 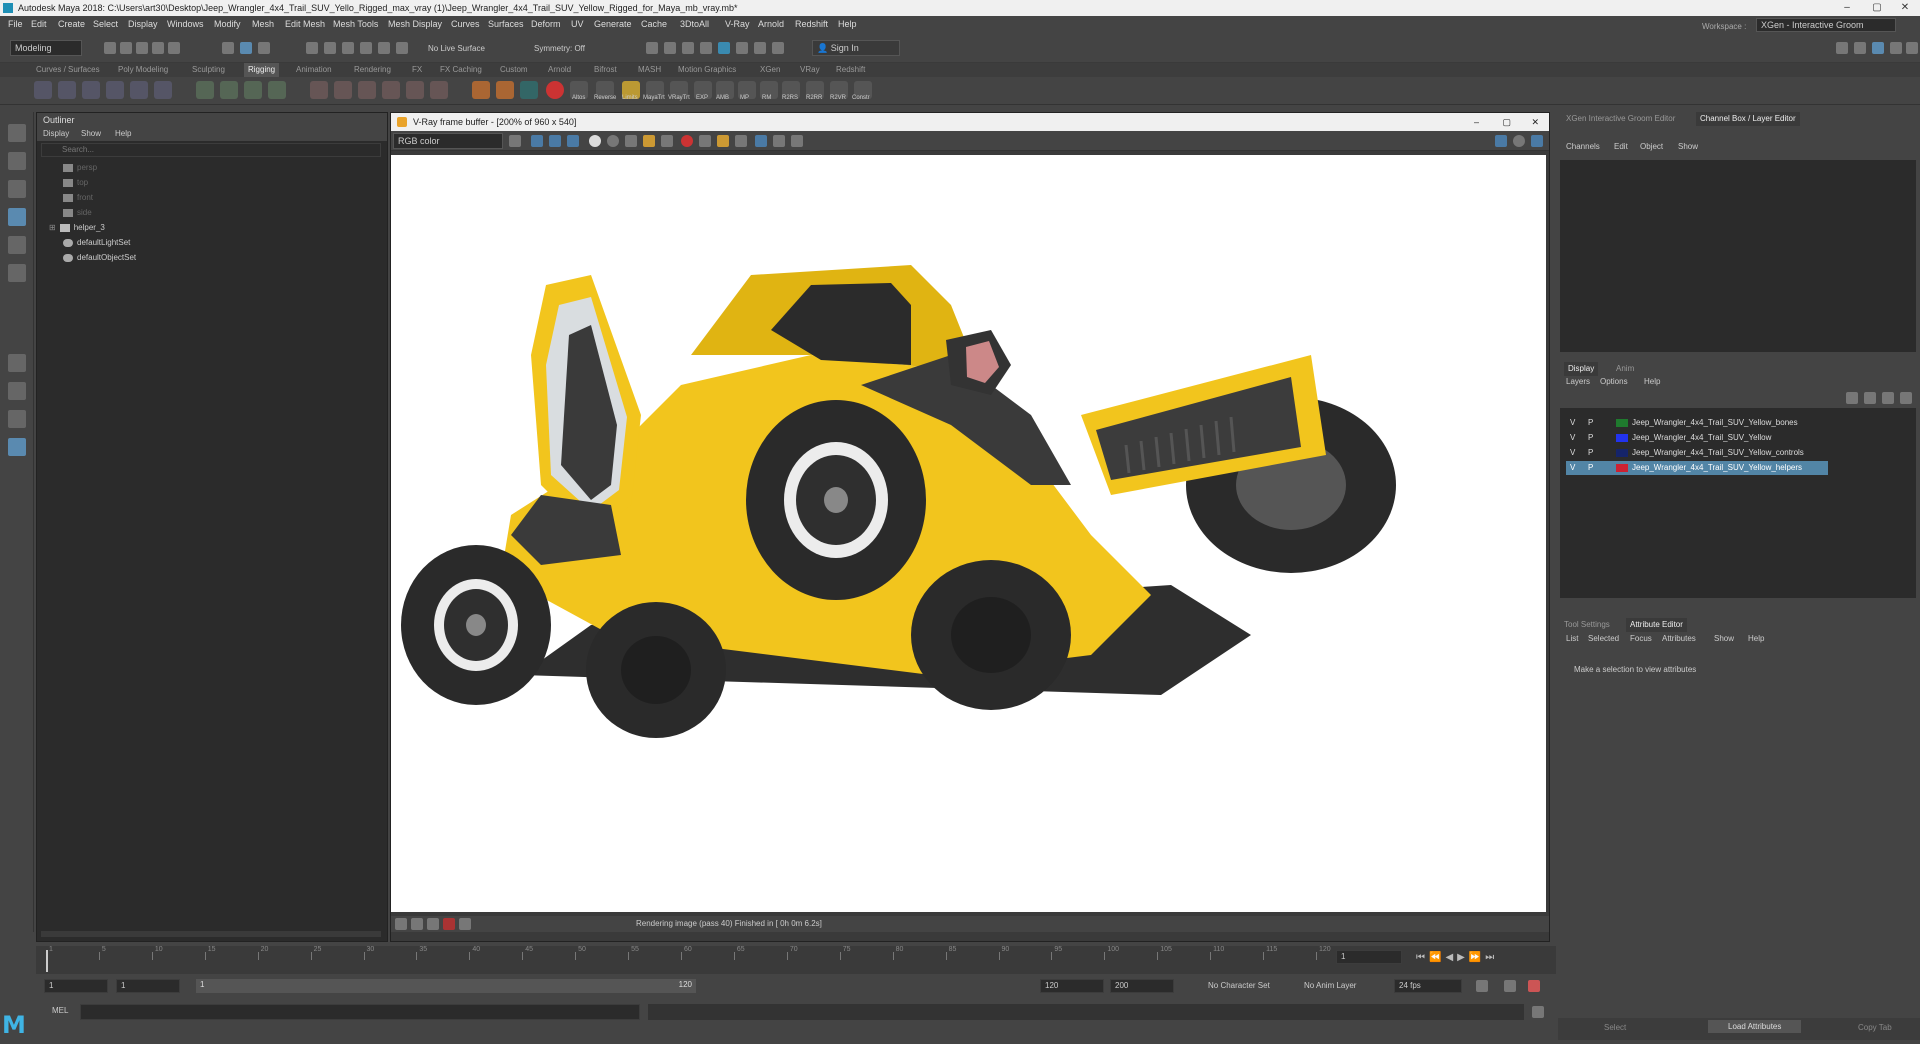 What do you see at coordinates (227, 24) in the screenshot?
I see `menu-modify: Modify` at bounding box center [227, 24].